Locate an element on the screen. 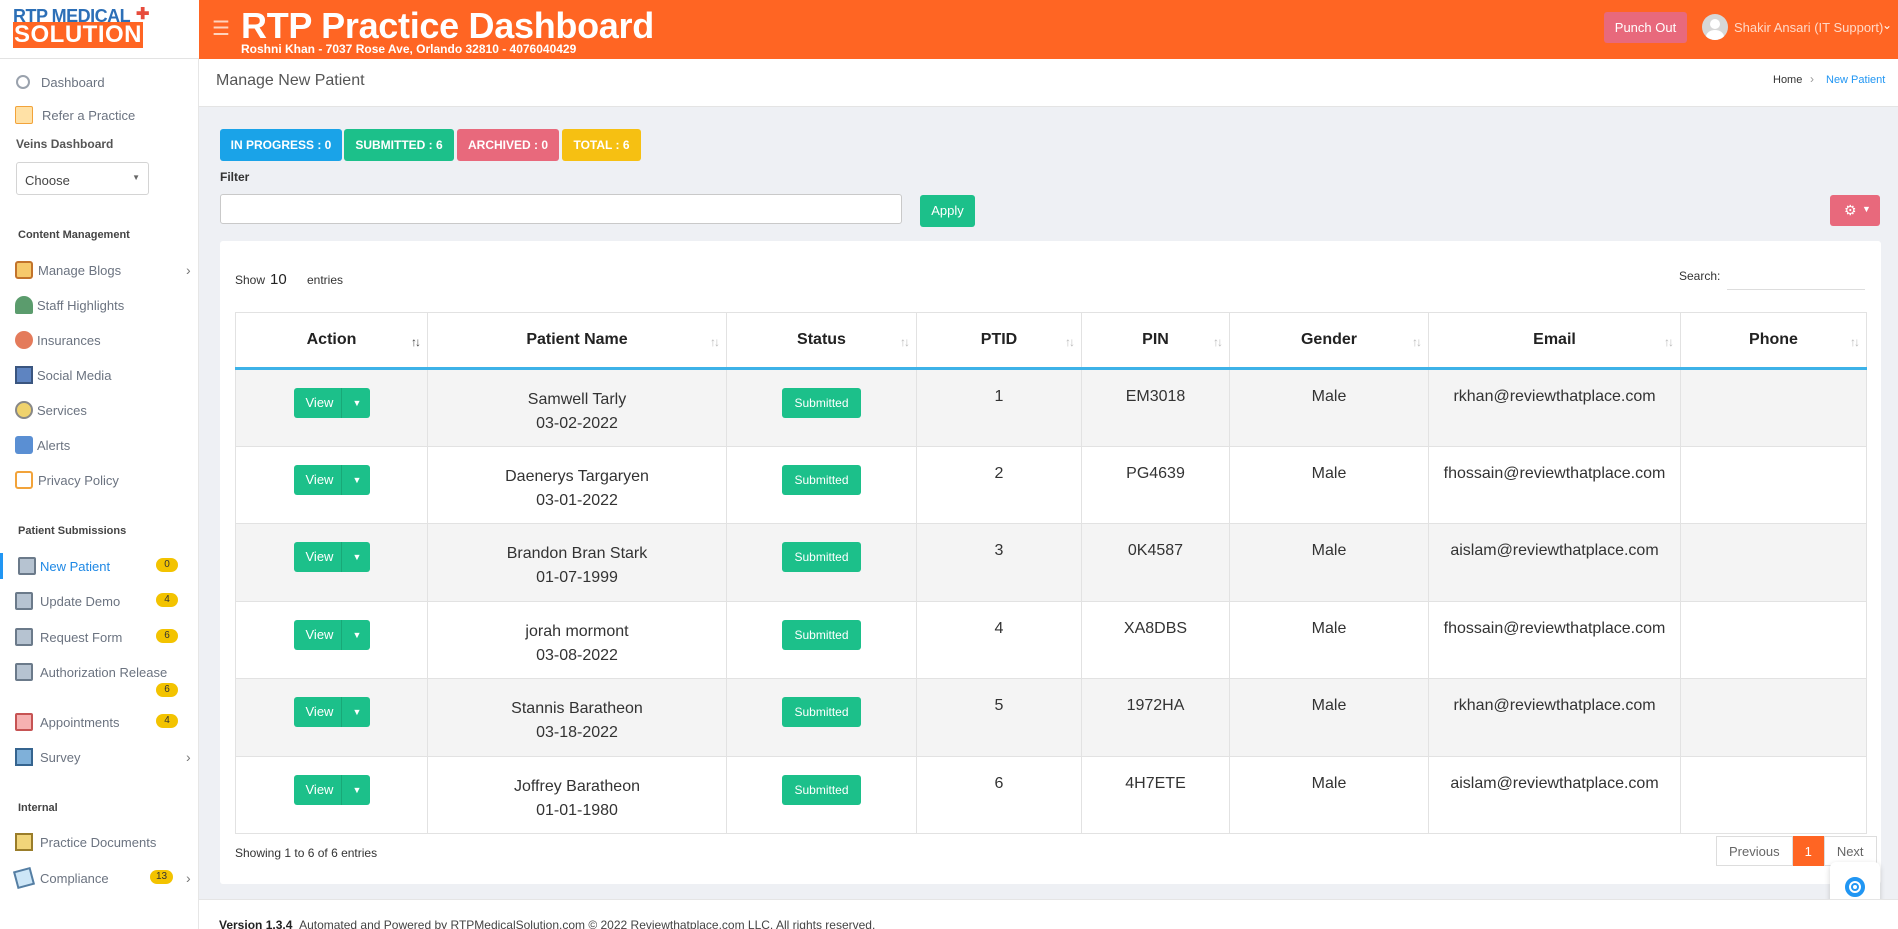  chevron-down-icon: ⌄ is located at coordinates (1887, 25).